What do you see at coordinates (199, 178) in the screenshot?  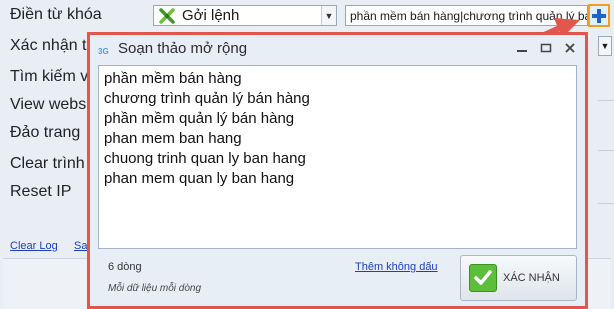 I see `editor-line: phan mem quan ly ban hang` at bounding box center [199, 178].